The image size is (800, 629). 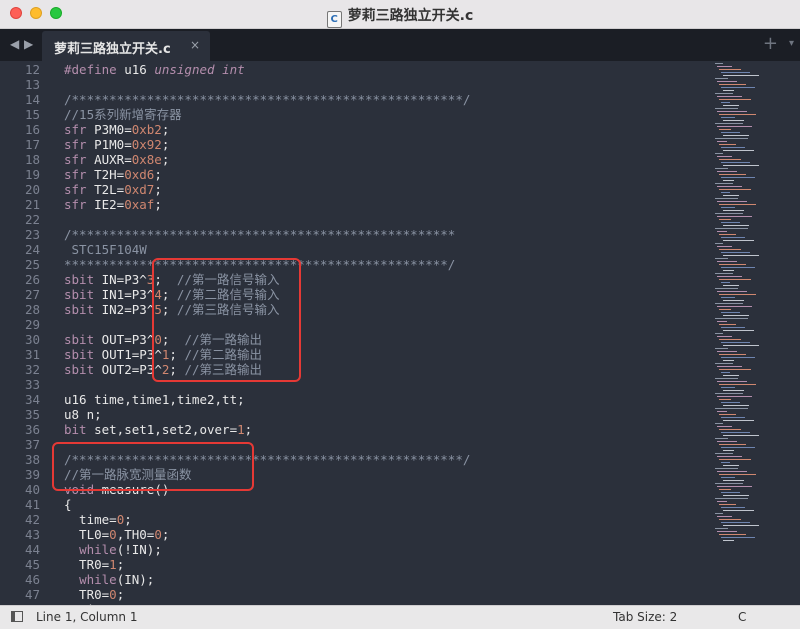 I want to click on line-number: 40, so click(x=32, y=489).